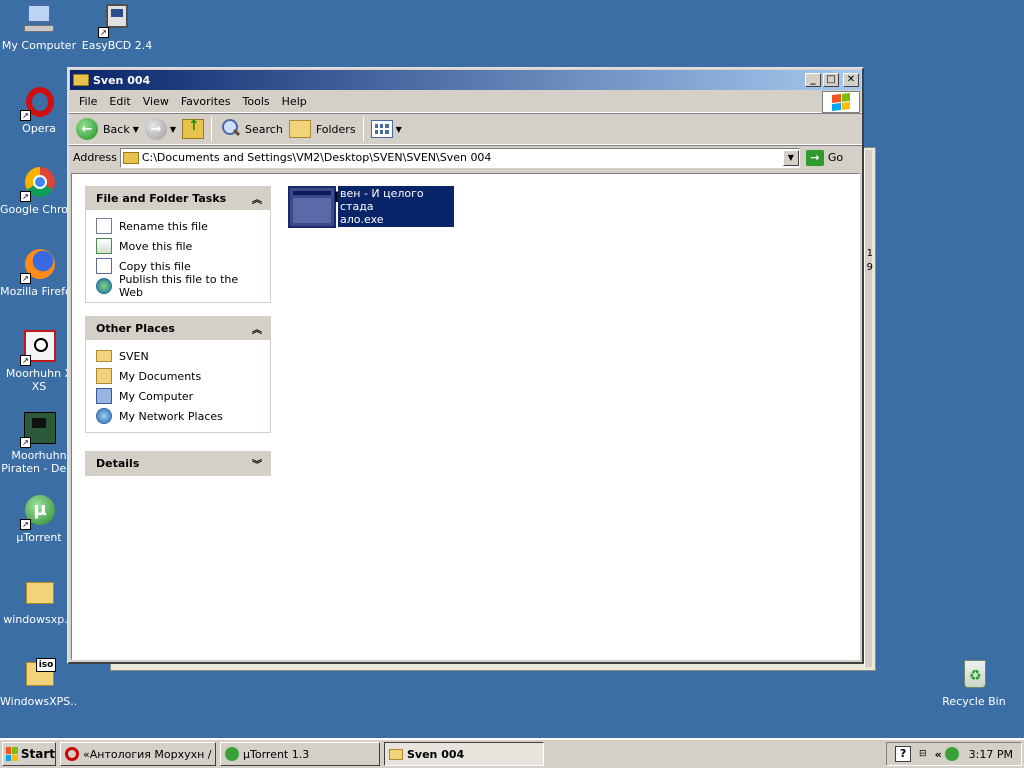 The width and height of the screenshot is (1024, 768). What do you see at coordinates (790, 157) in the screenshot?
I see `address-dropdown-icon: ▼` at bounding box center [790, 157].